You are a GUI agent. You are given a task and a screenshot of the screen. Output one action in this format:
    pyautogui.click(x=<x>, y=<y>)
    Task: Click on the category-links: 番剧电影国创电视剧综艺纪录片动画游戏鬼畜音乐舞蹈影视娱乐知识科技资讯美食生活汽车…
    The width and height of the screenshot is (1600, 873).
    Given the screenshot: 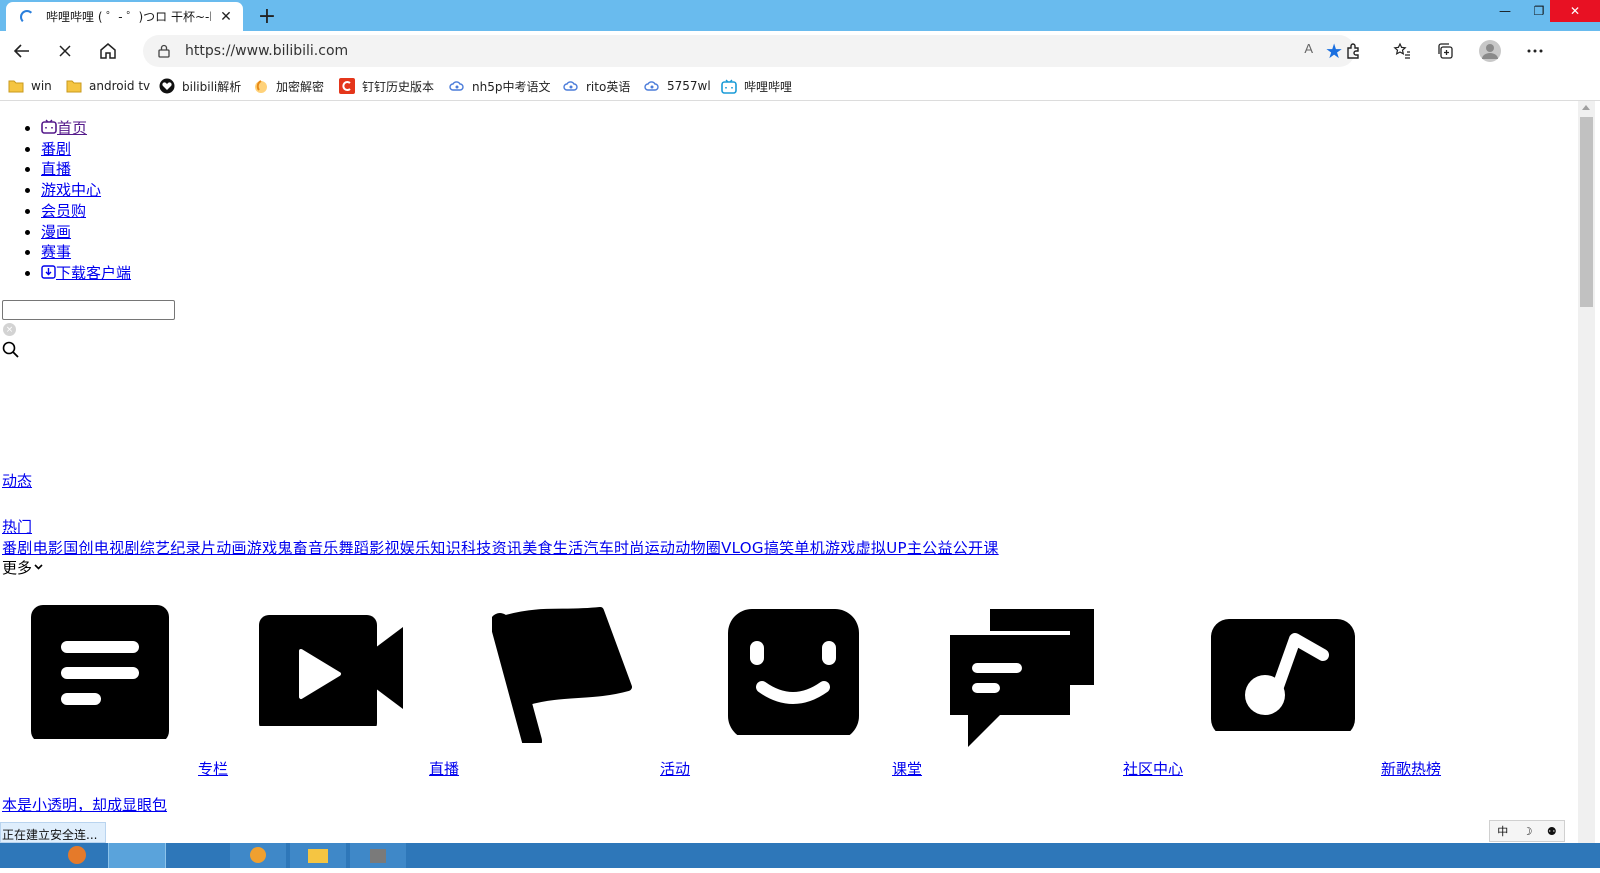 What is the action you would take?
    pyautogui.click(x=500, y=547)
    